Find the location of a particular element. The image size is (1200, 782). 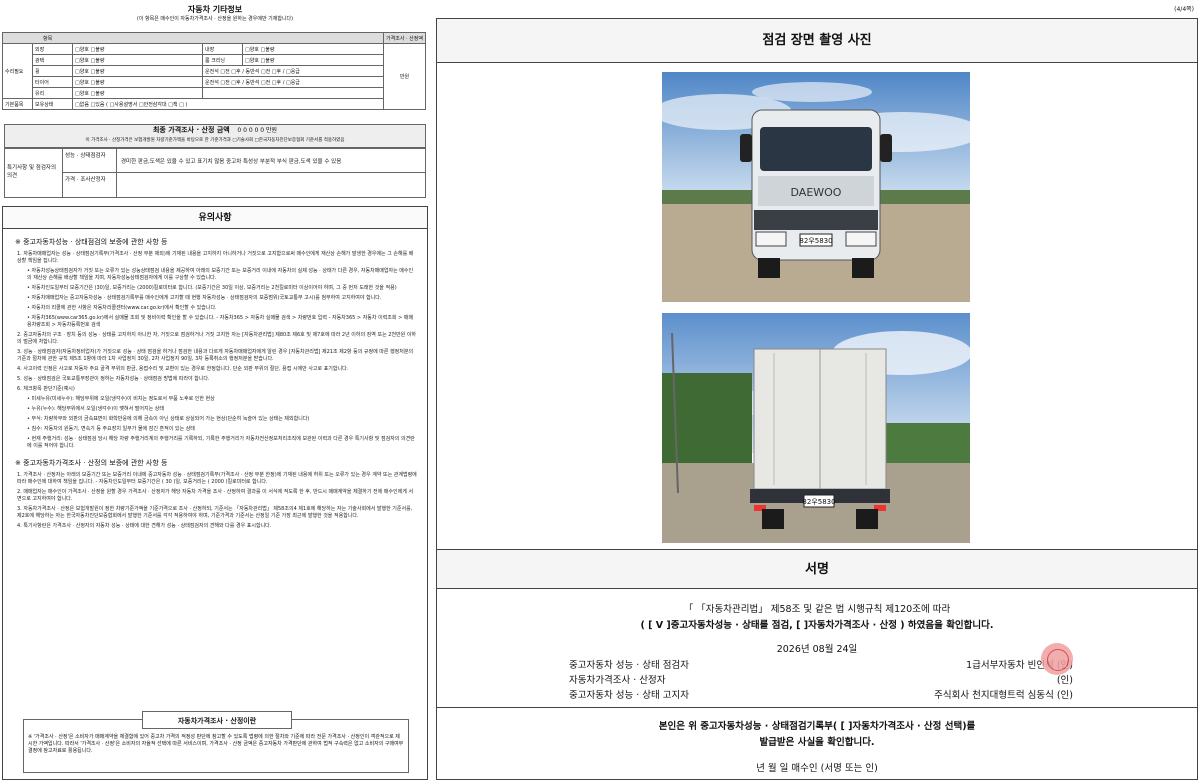

confirm-line-2: 발급받은 사실을 확인합니다. is located at coordinates (817, 742).